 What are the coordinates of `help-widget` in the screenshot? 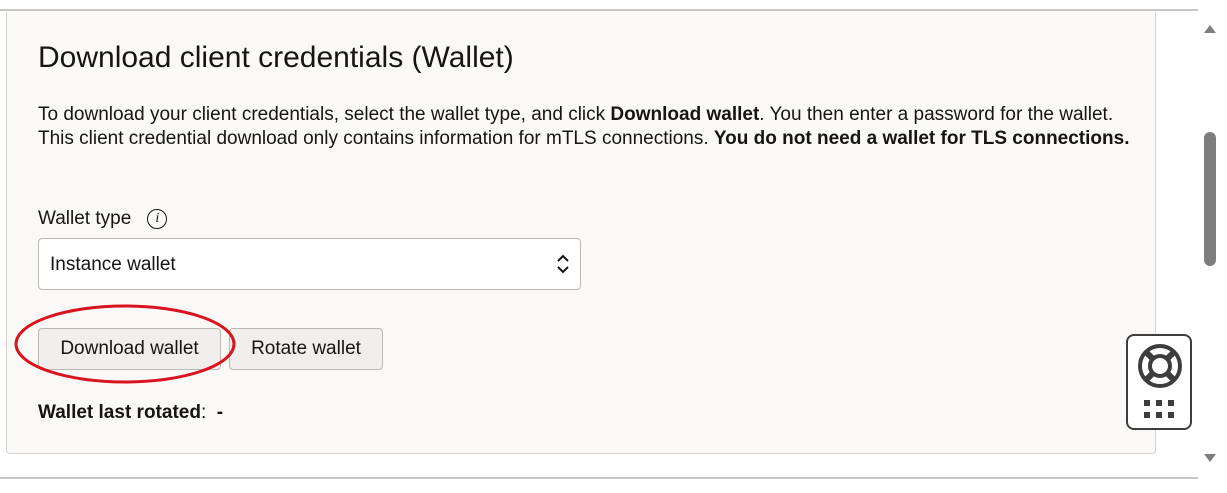 It's located at (1159, 382).